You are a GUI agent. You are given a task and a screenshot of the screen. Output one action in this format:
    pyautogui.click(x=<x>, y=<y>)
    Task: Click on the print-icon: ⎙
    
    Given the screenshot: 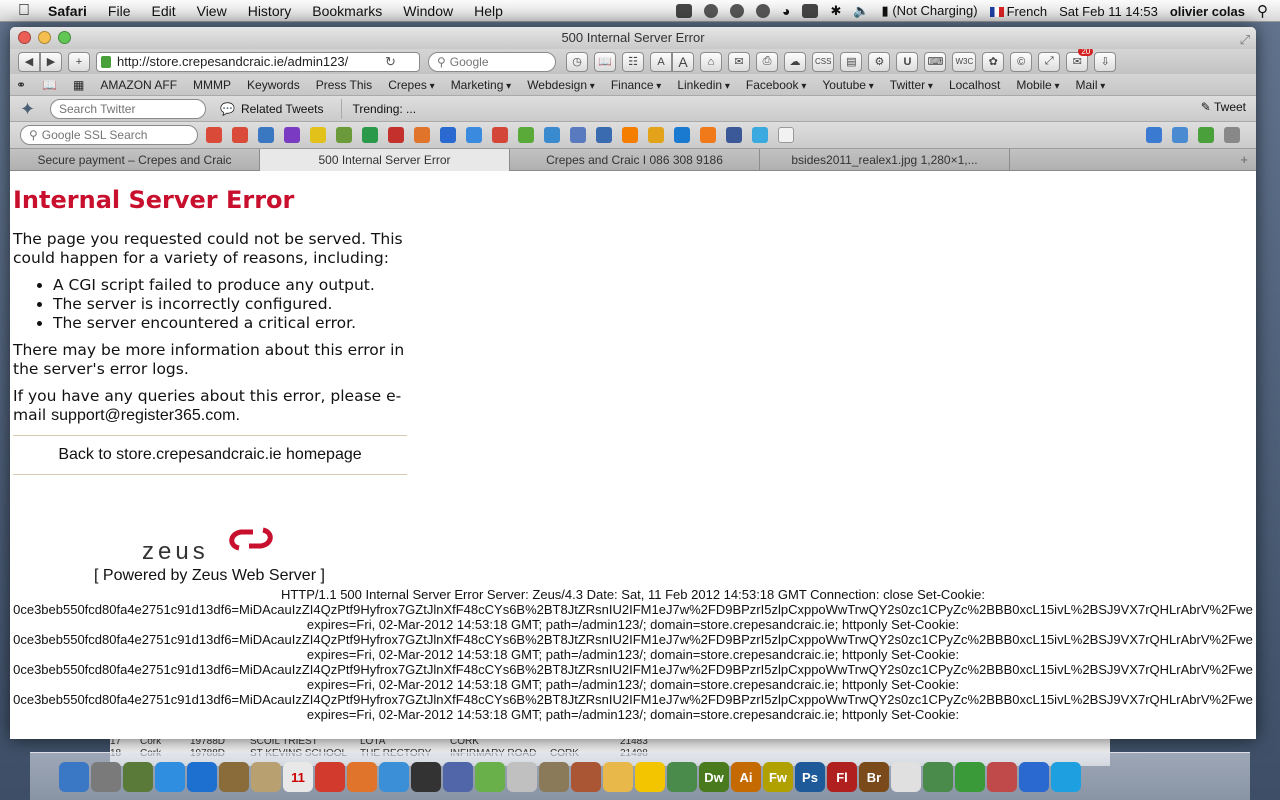 What is the action you would take?
    pyautogui.click(x=767, y=61)
    